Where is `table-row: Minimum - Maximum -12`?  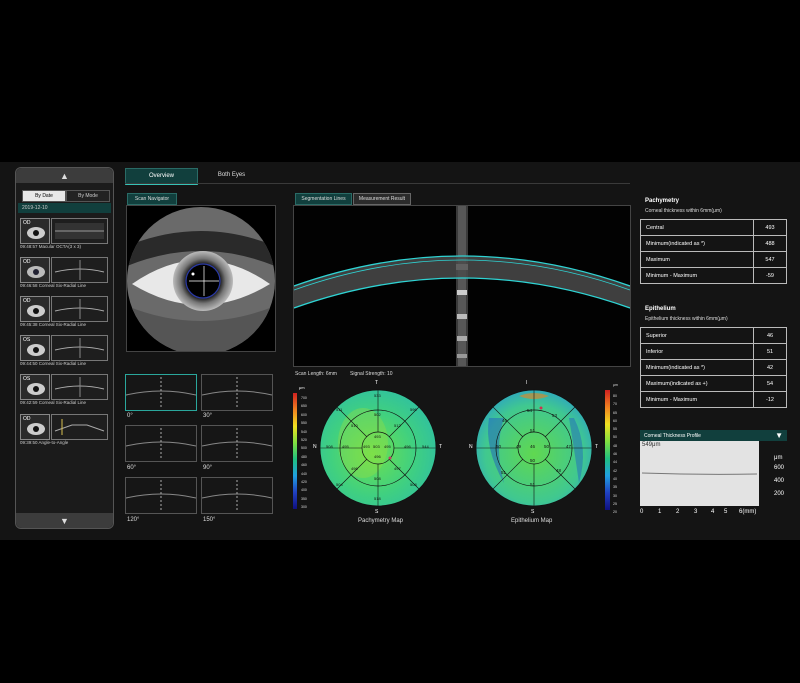
table-row: Minimum - Maximum -12 is located at coordinates (713, 399).